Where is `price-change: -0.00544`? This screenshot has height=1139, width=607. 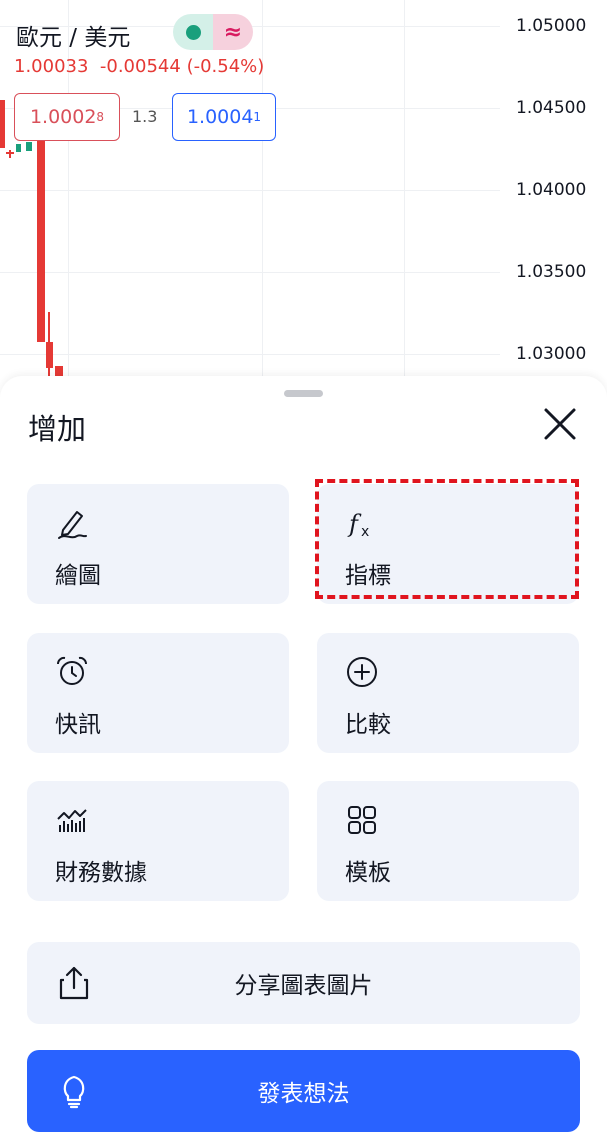
price-change: -0.00544 is located at coordinates (140, 66).